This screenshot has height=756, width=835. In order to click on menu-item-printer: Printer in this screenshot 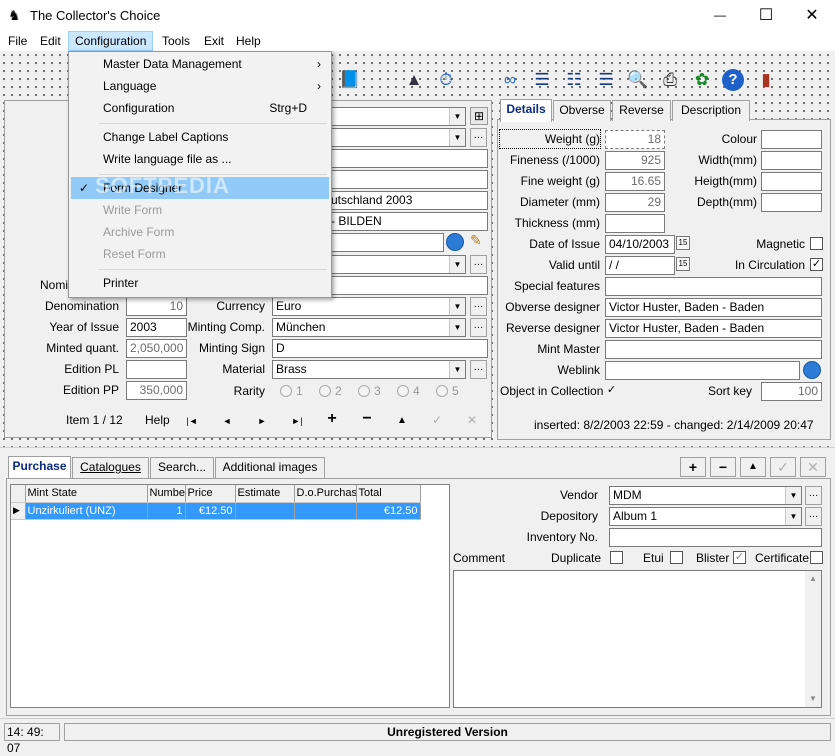, I will do `click(200, 283)`.